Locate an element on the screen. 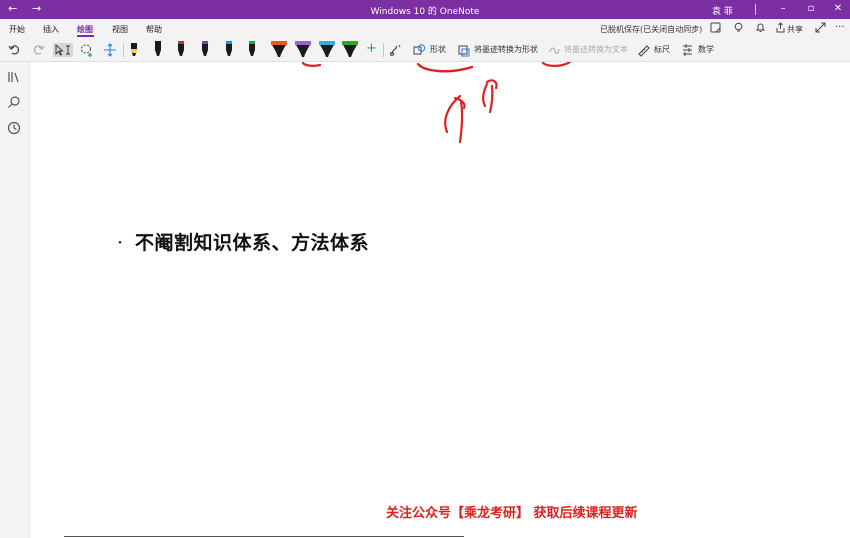  note-text: 不阉割知识体系、方法体系 is located at coordinates (252, 243).